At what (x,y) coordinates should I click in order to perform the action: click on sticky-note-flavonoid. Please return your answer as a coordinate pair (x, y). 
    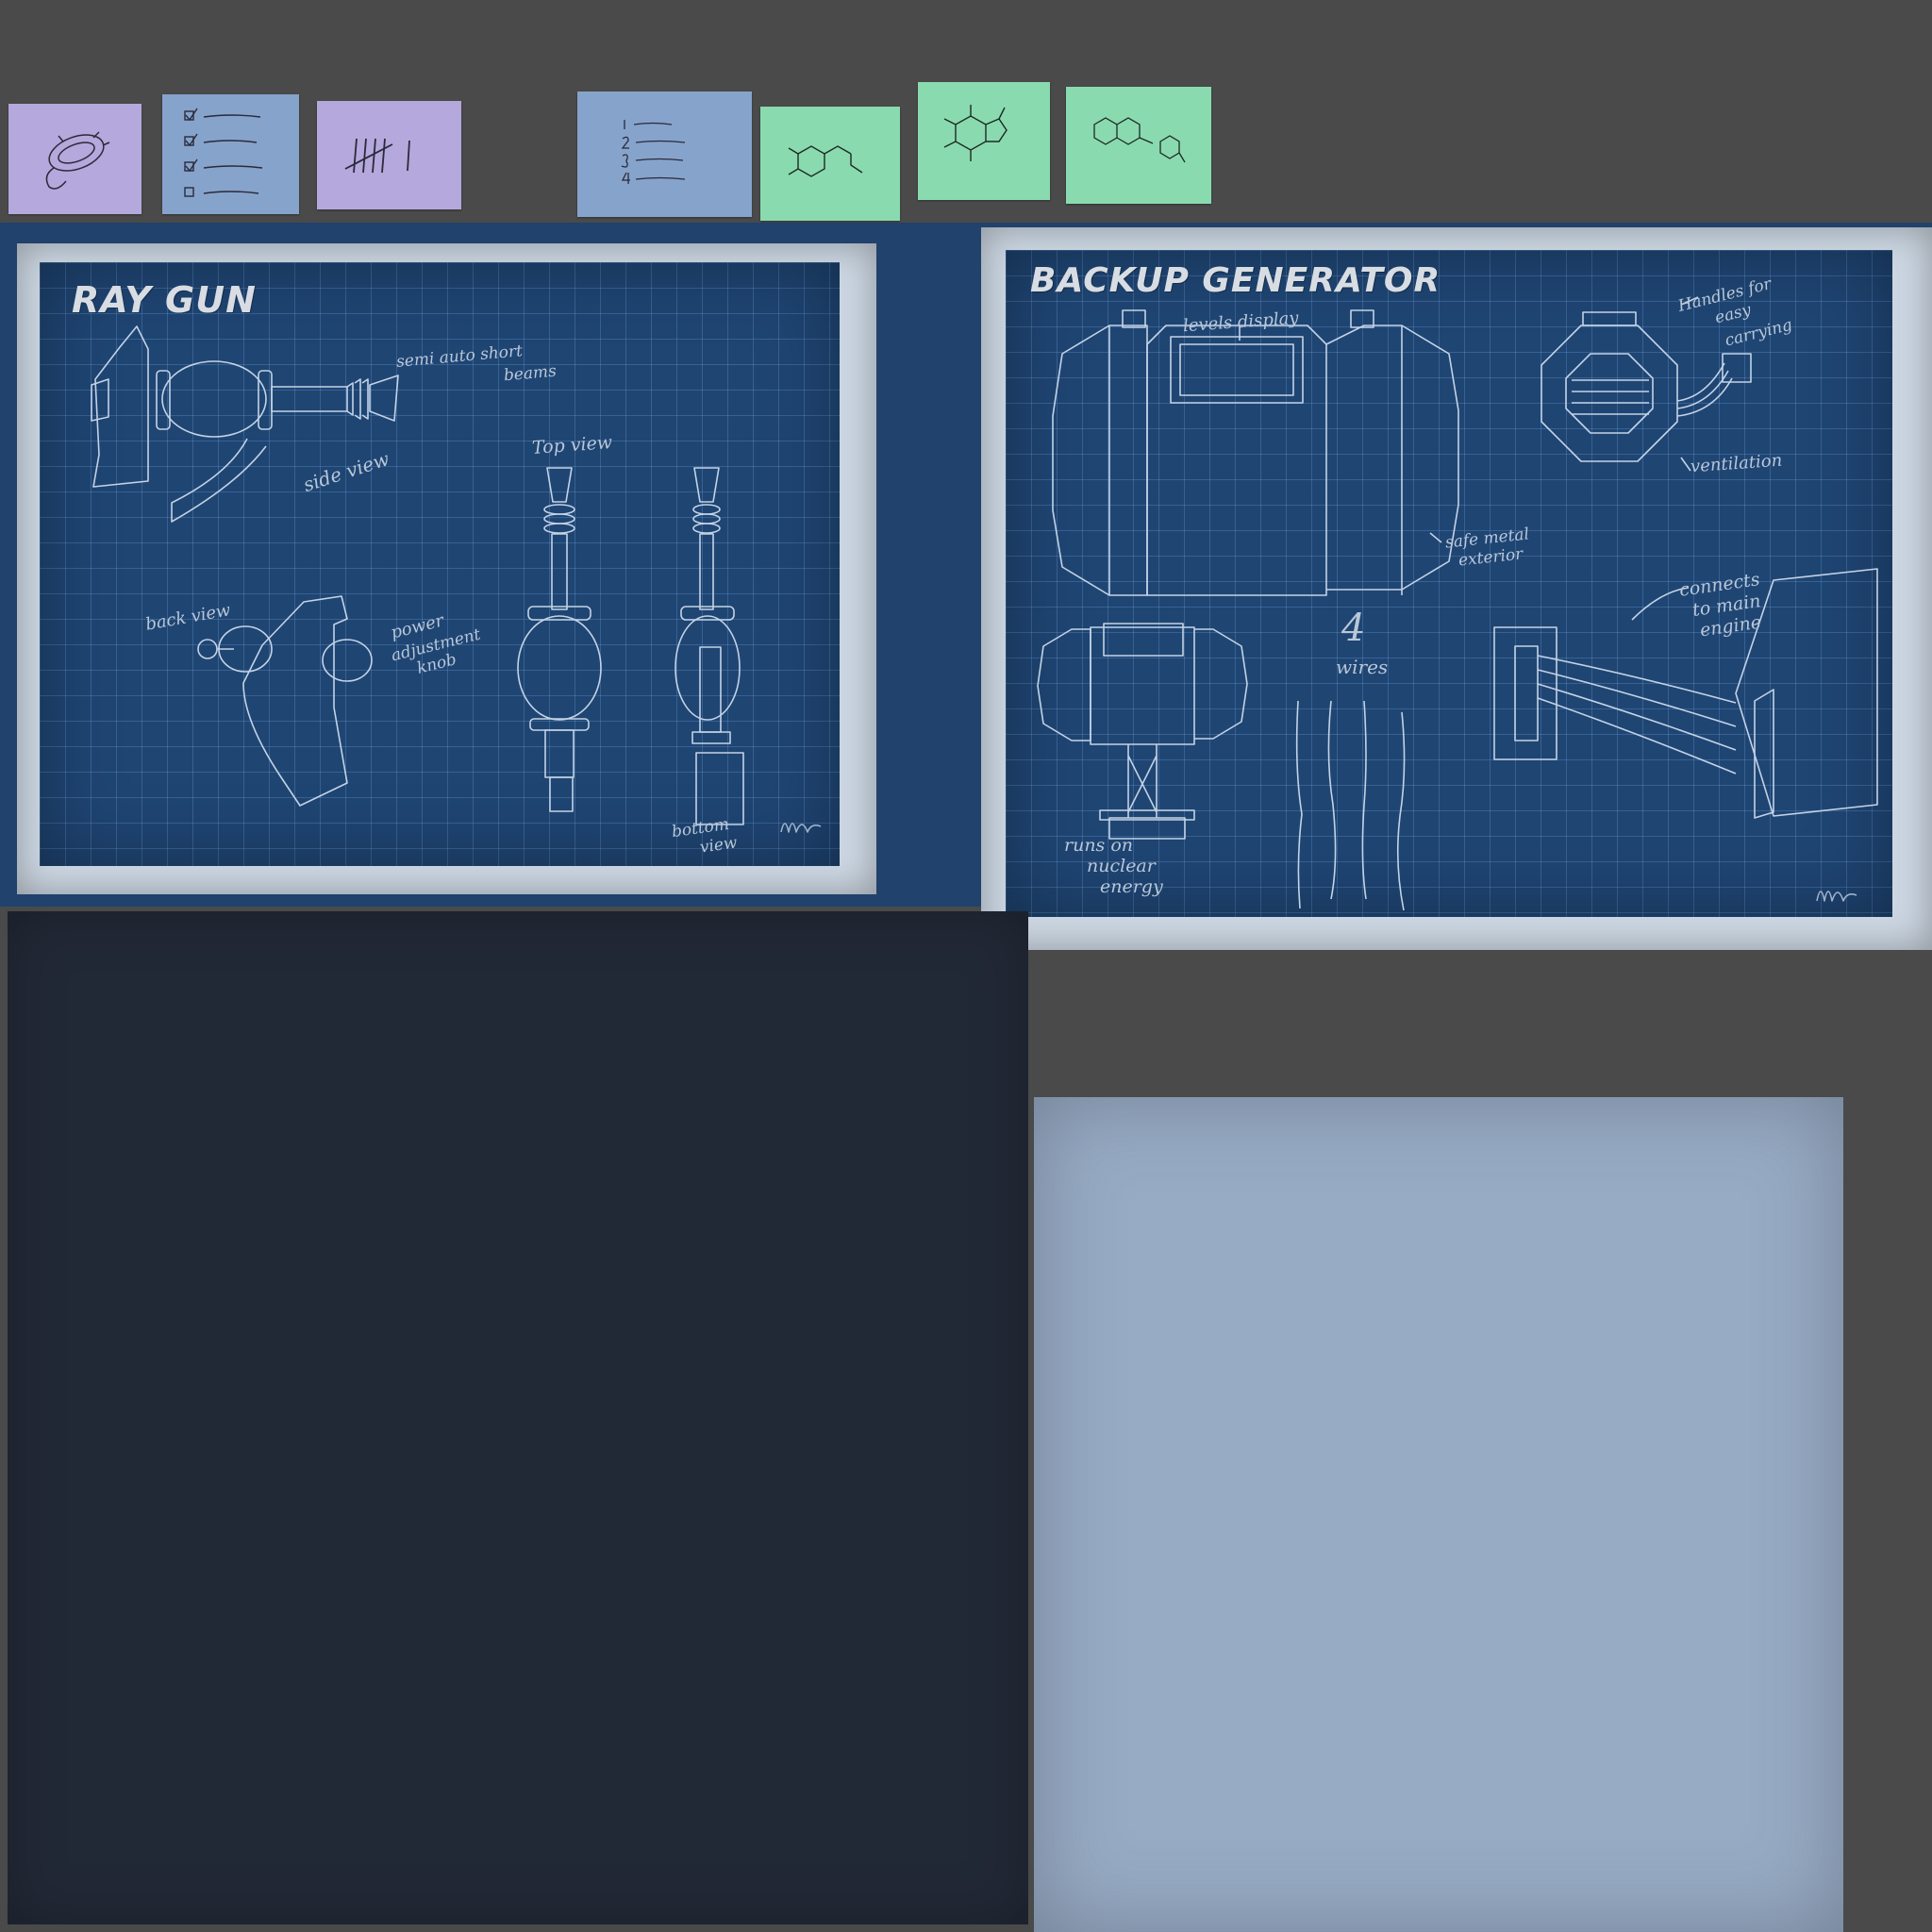
    Looking at the image, I should click on (1138, 145).